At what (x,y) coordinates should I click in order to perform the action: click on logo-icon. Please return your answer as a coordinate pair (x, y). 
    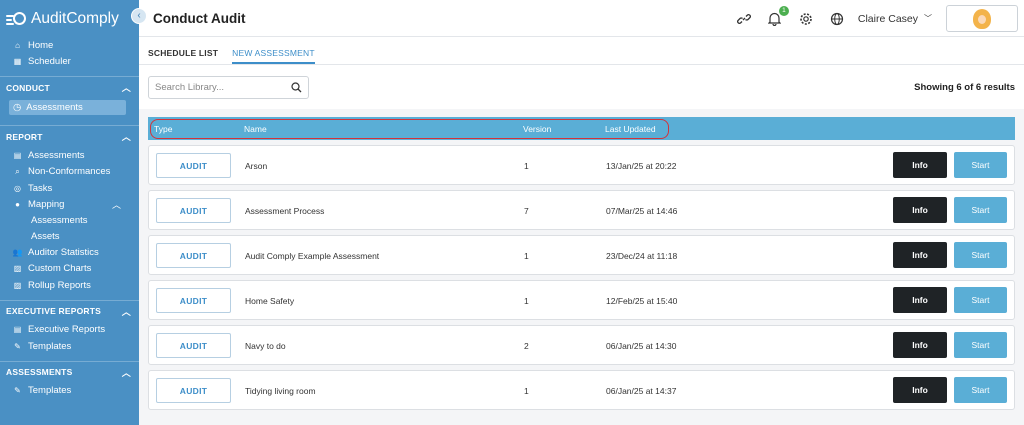
    Looking at the image, I should click on (16, 18).